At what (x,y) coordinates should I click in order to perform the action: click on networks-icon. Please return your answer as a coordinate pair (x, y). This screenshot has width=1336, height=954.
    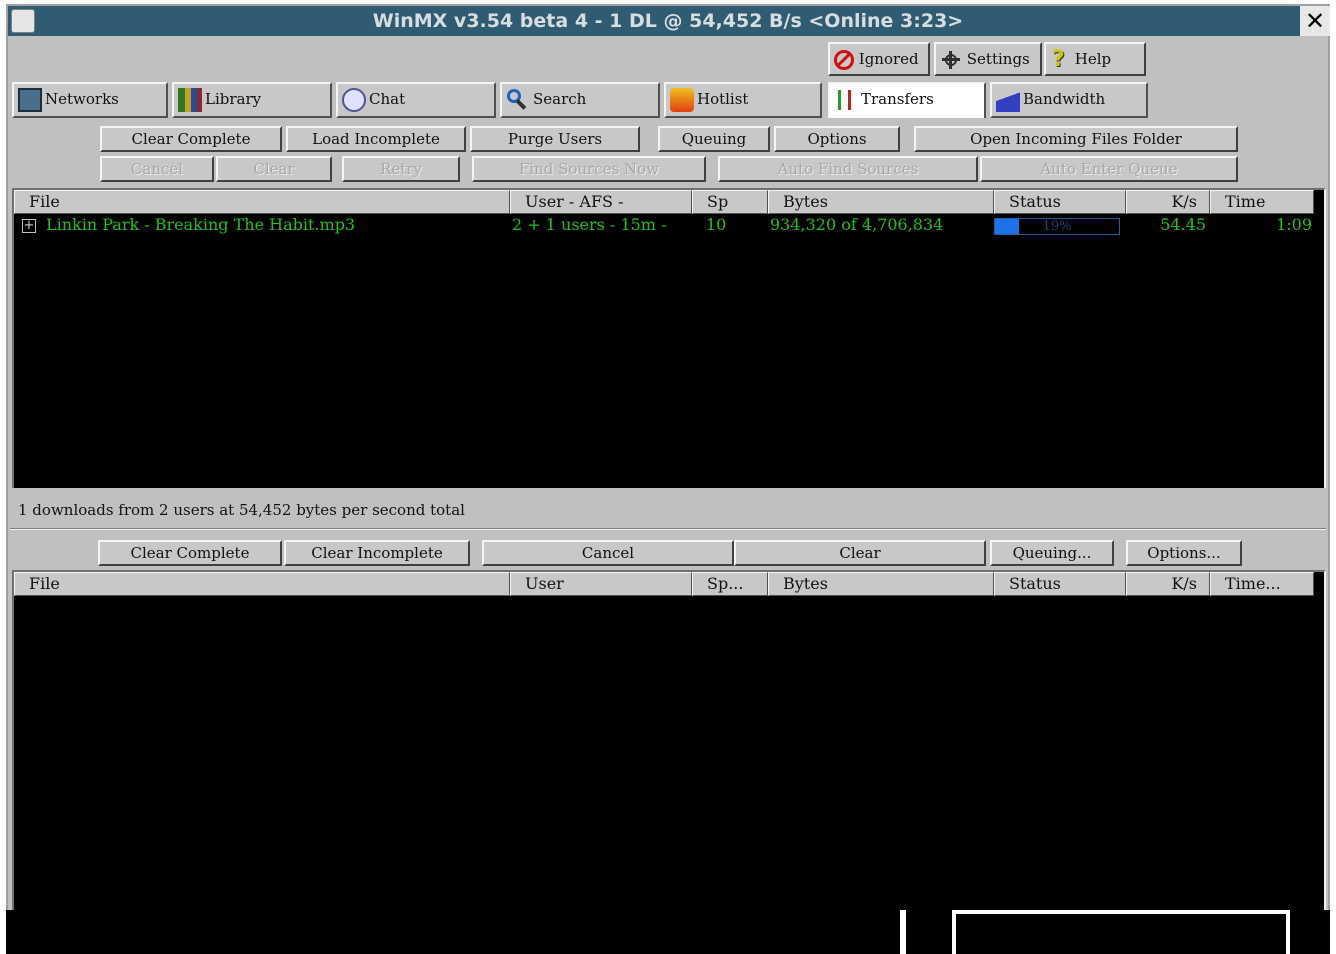
    Looking at the image, I should click on (30, 100).